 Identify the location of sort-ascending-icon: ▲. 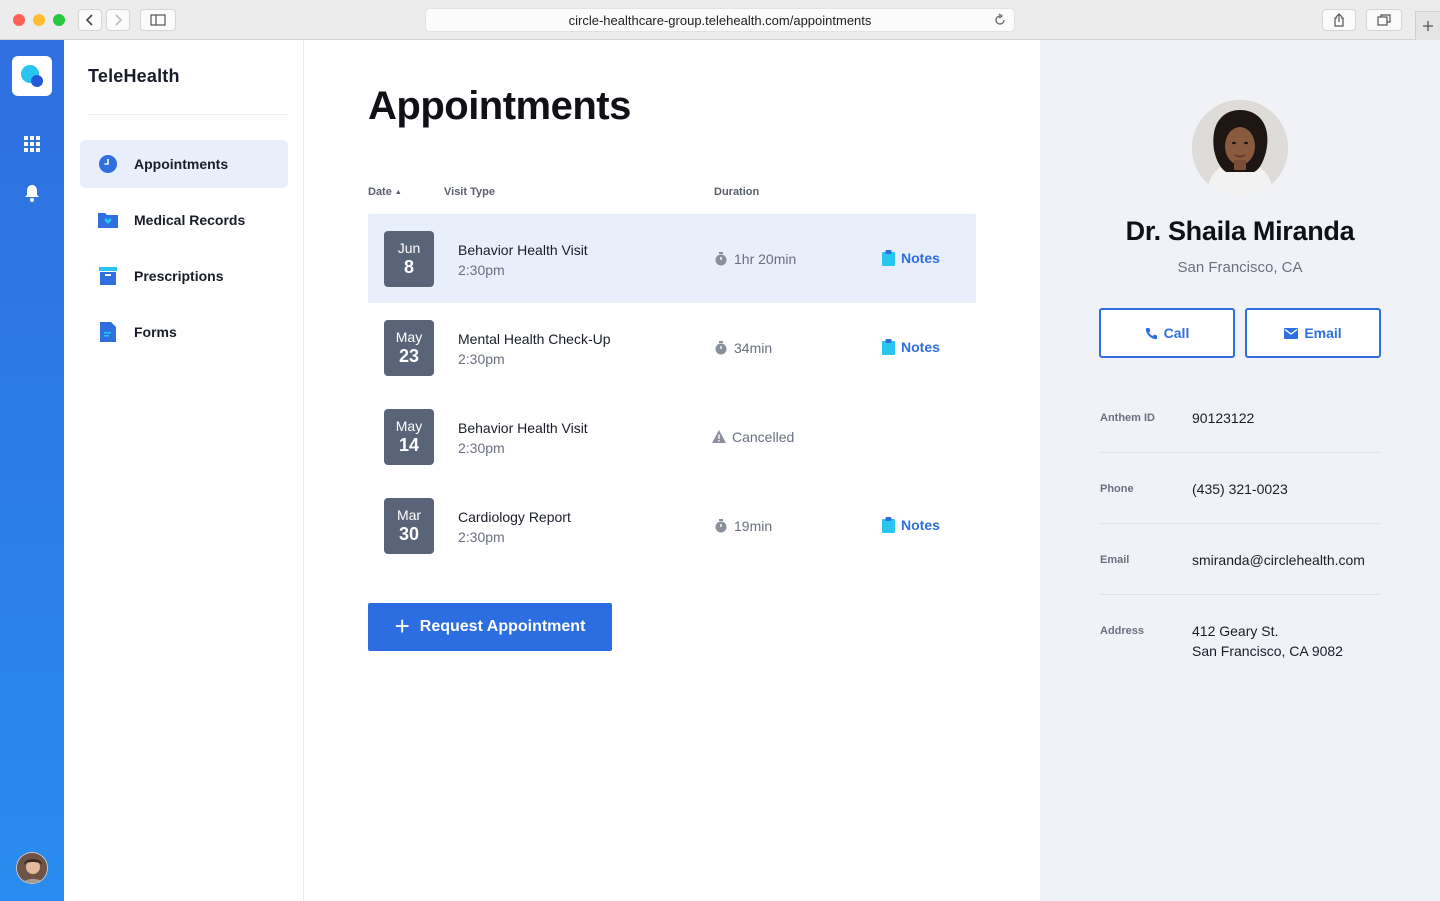
(398, 192).